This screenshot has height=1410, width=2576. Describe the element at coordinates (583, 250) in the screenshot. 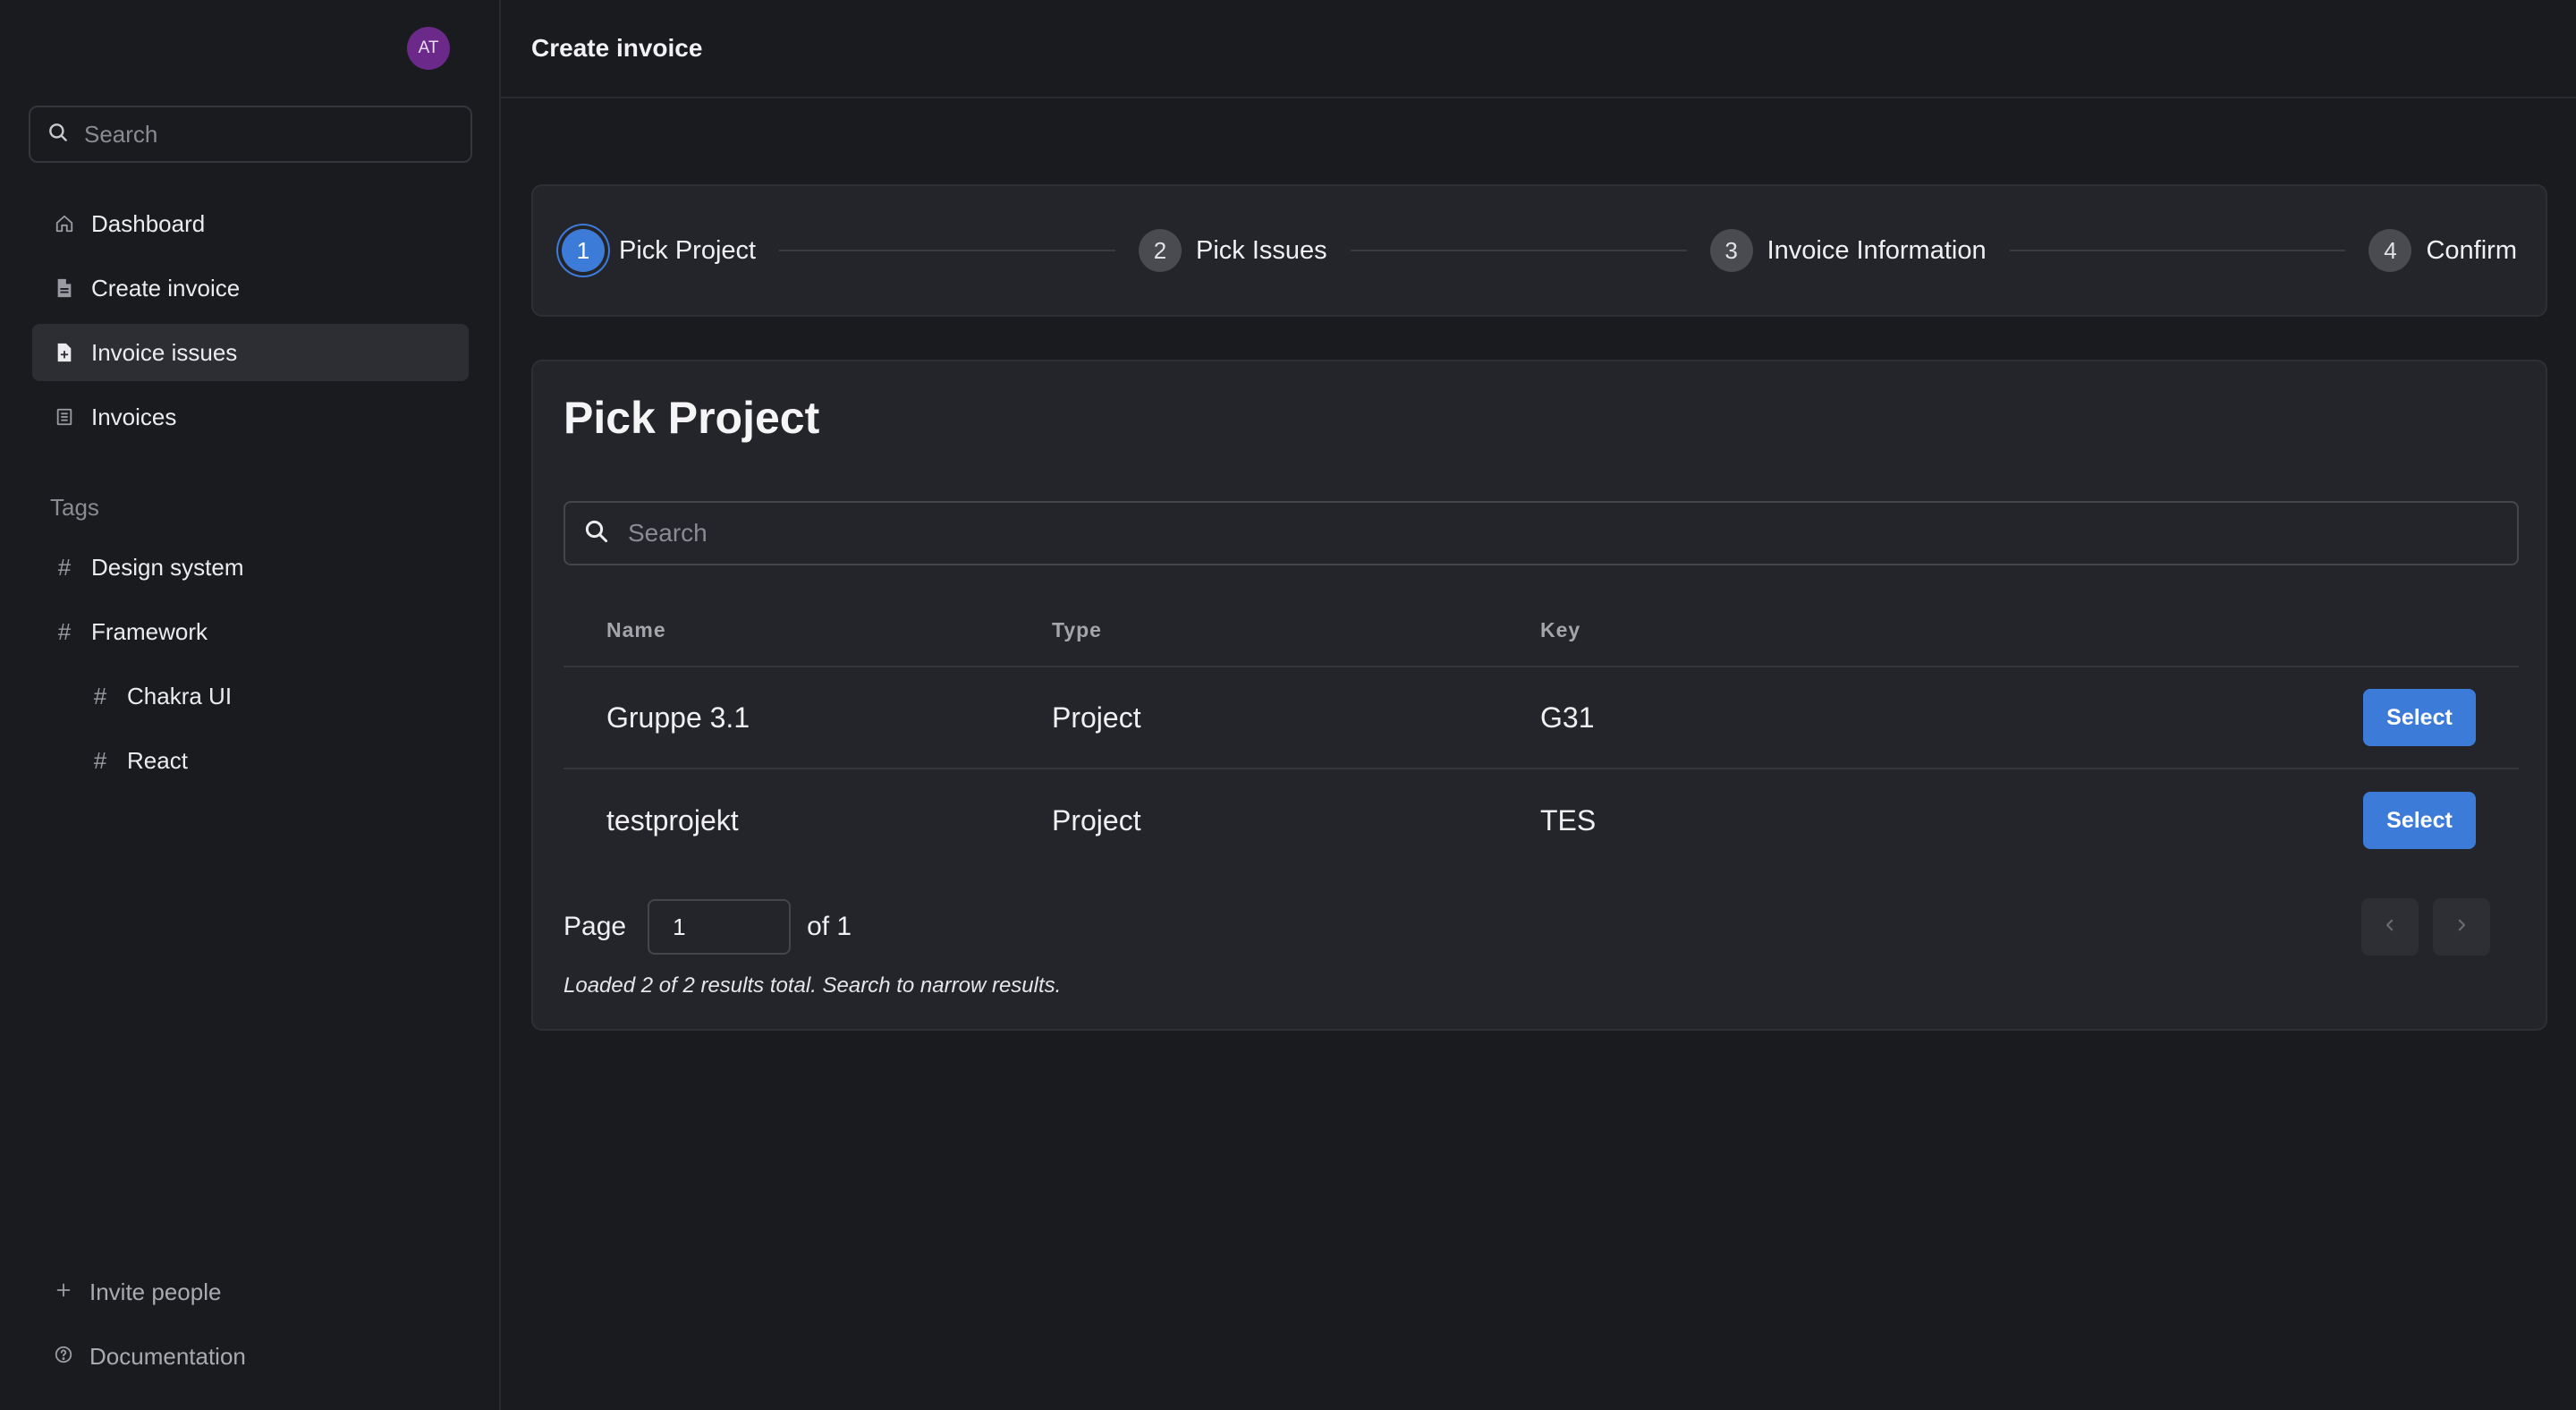

I see `step-number: 1` at that location.